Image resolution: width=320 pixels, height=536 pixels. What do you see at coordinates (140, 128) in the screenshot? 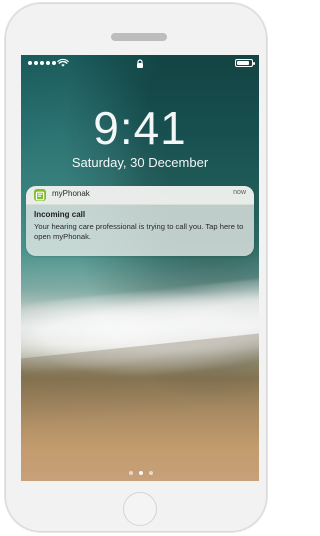
I see `clock-time: 9:41` at bounding box center [140, 128].